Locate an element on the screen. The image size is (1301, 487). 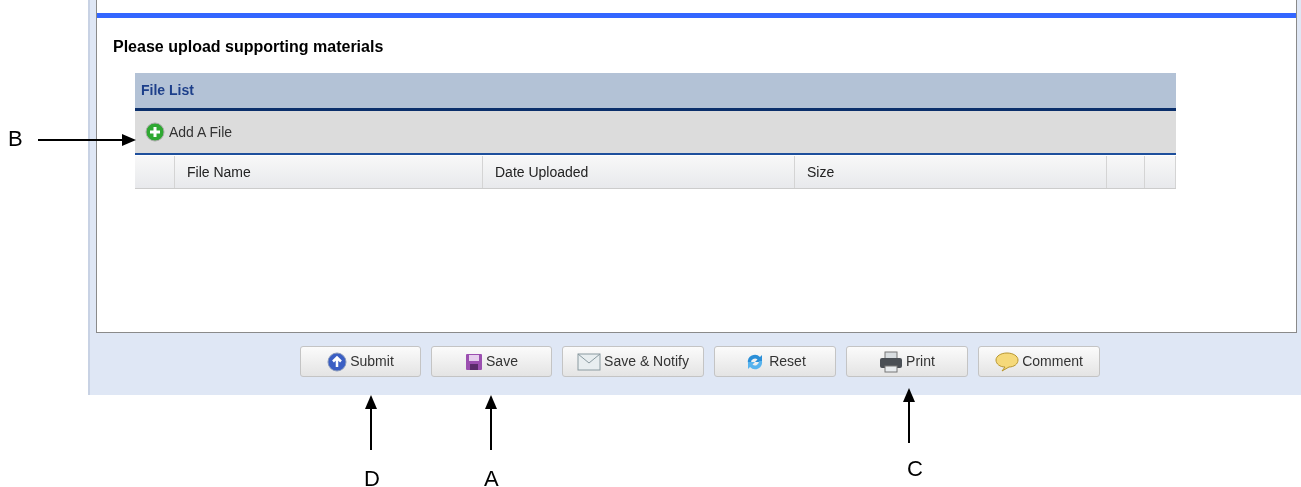
save-button: Save is located at coordinates (491, 361).